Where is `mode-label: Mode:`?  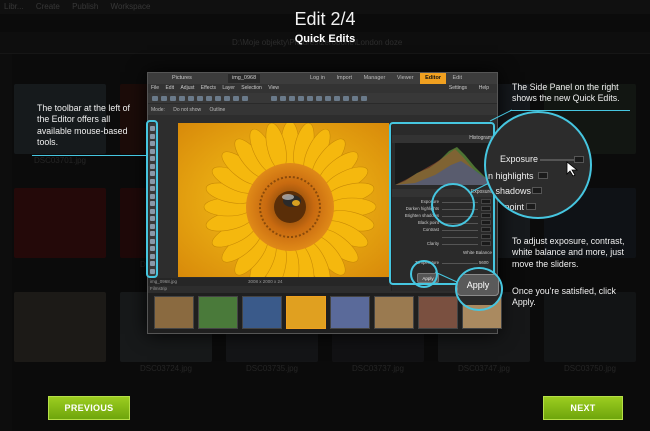 mode-label: Mode: is located at coordinates (158, 110).